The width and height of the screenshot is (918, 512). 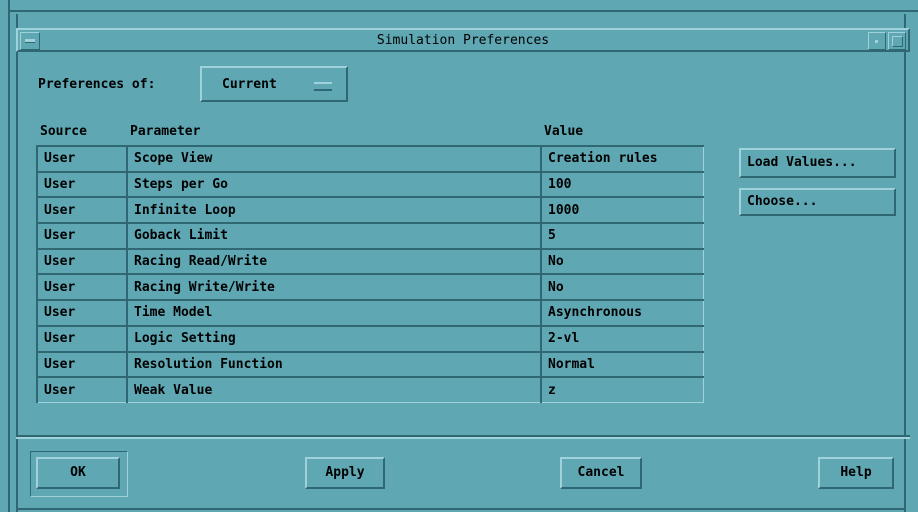 I want to click on parameter-cell: Goback Limit, so click(x=334, y=236).